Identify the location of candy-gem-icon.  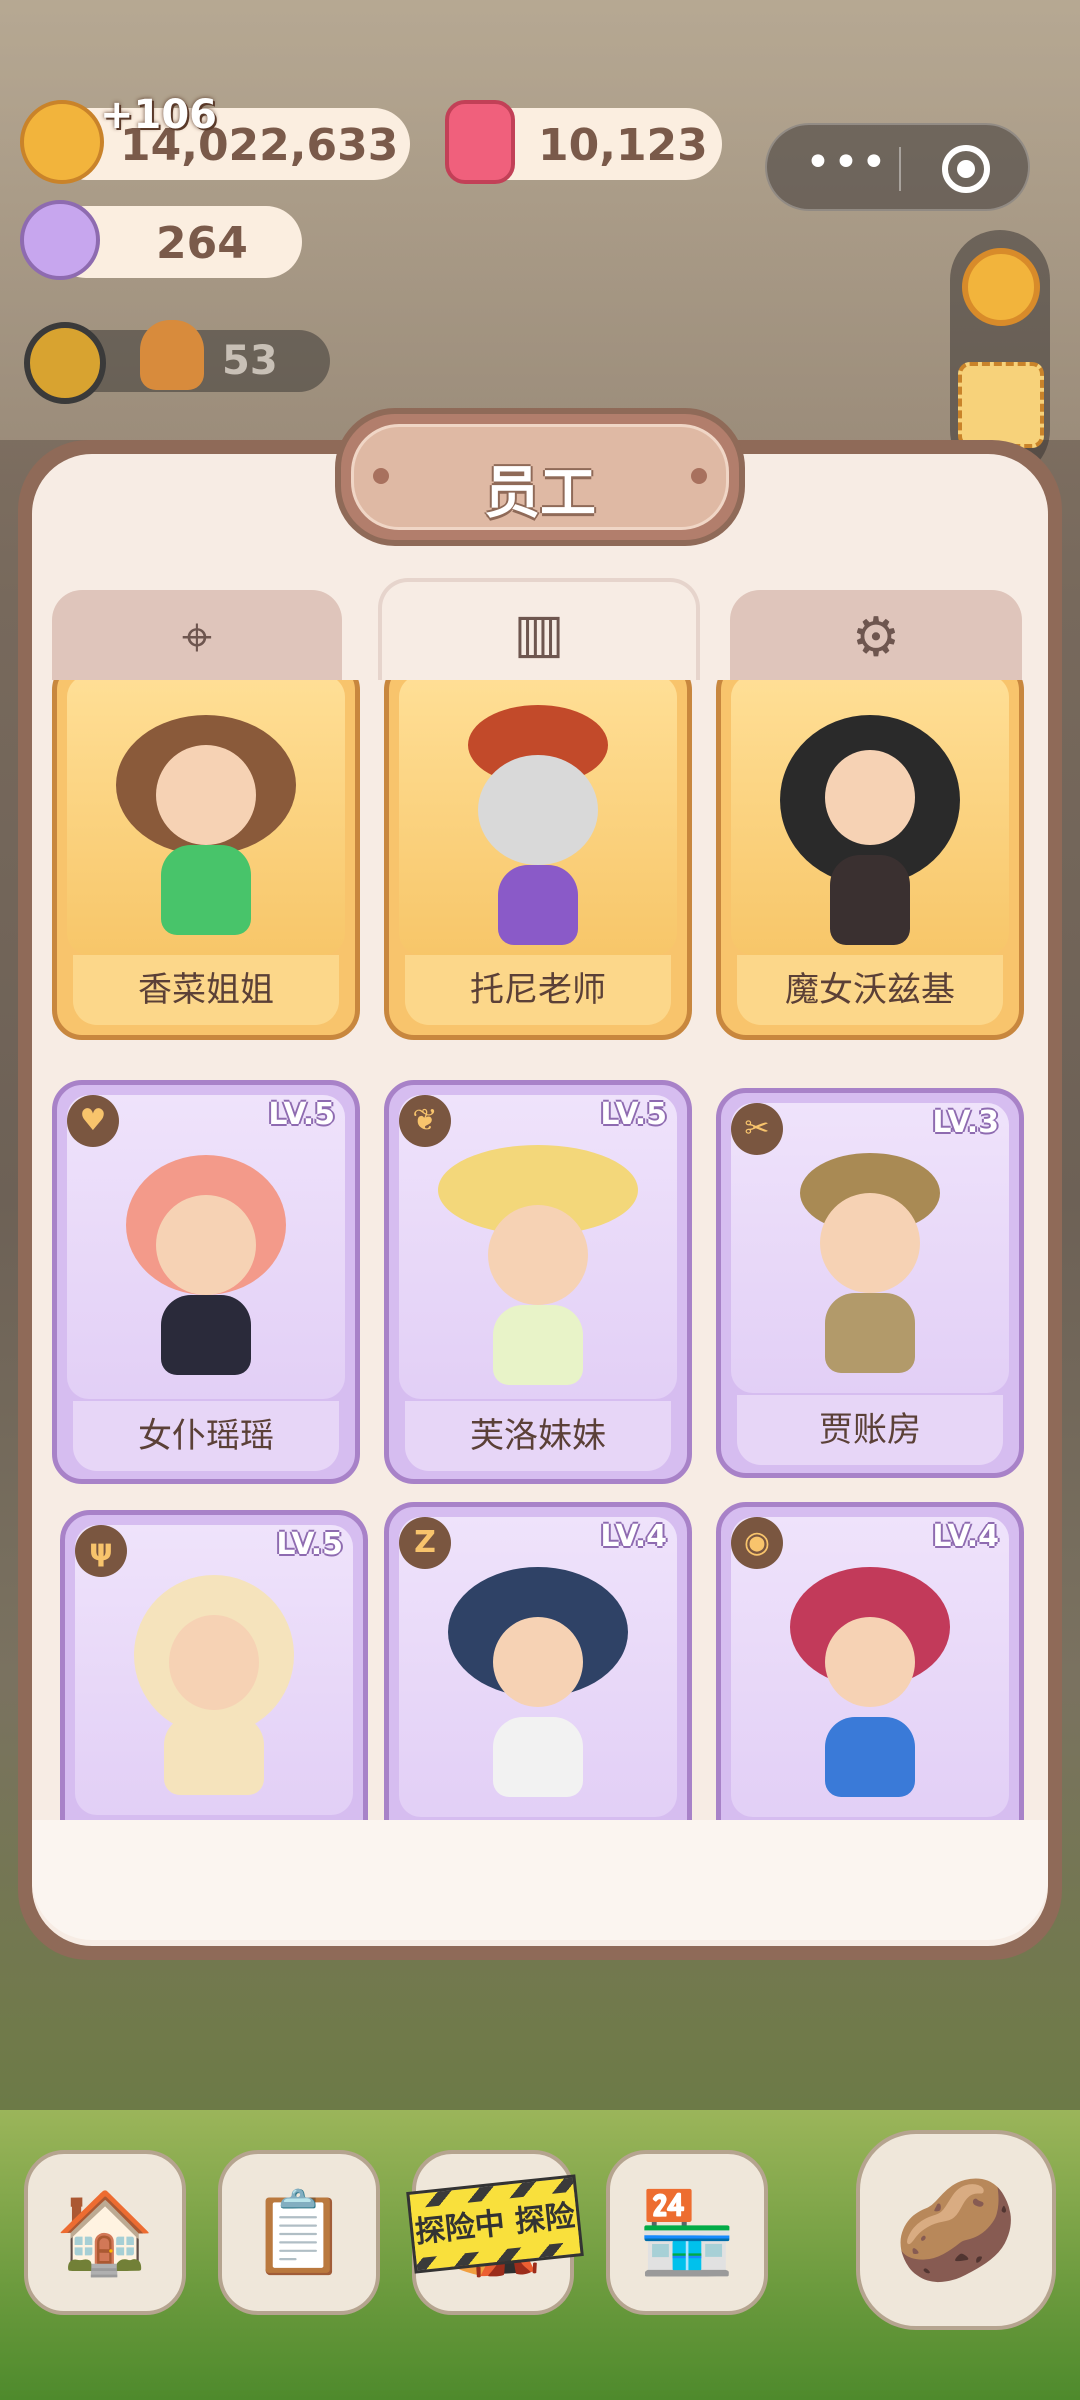
(60, 240).